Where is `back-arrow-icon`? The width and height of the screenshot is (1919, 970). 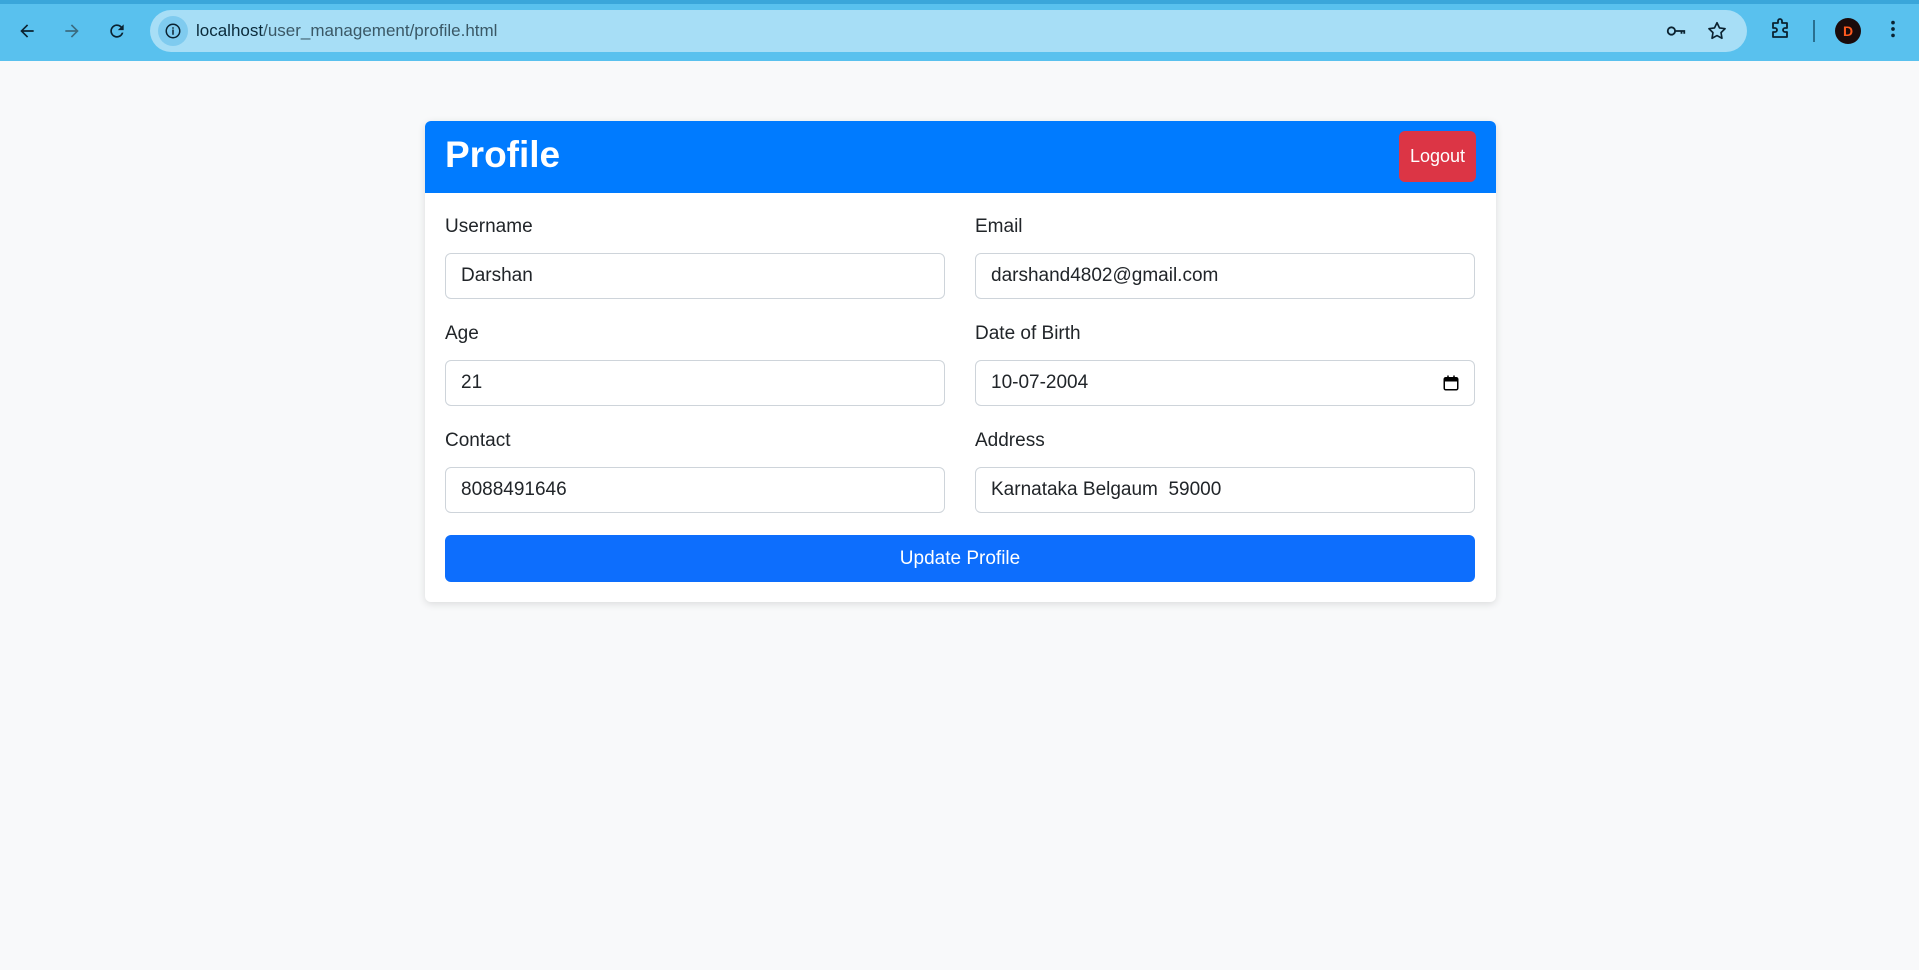 back-arrow-icon is located at coordinates (27, 31).